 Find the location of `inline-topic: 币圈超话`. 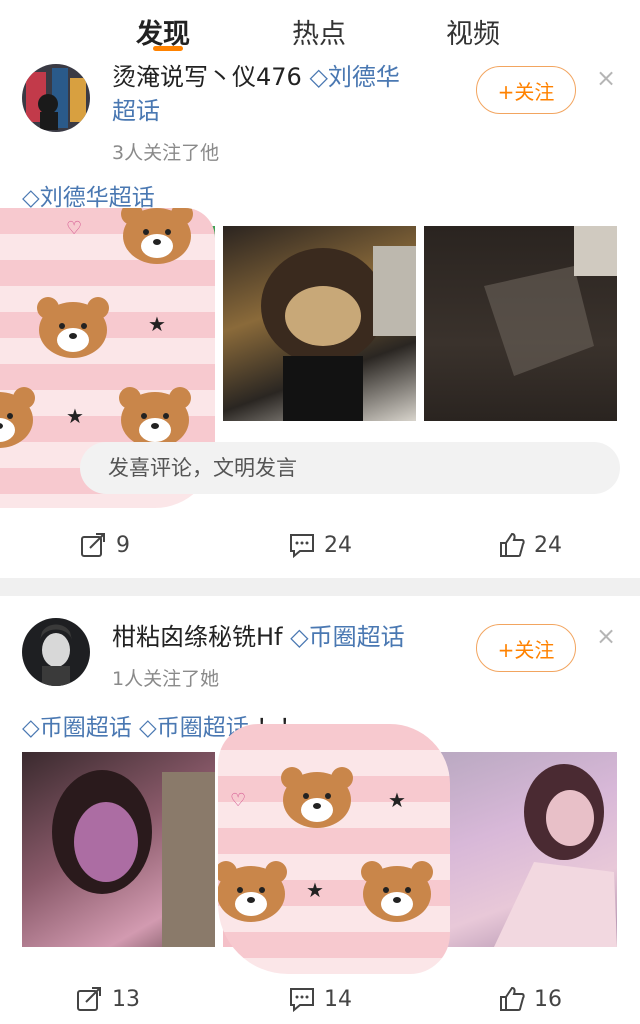

inline-topic: 币圈超话 is located at coordinates (357, 637).